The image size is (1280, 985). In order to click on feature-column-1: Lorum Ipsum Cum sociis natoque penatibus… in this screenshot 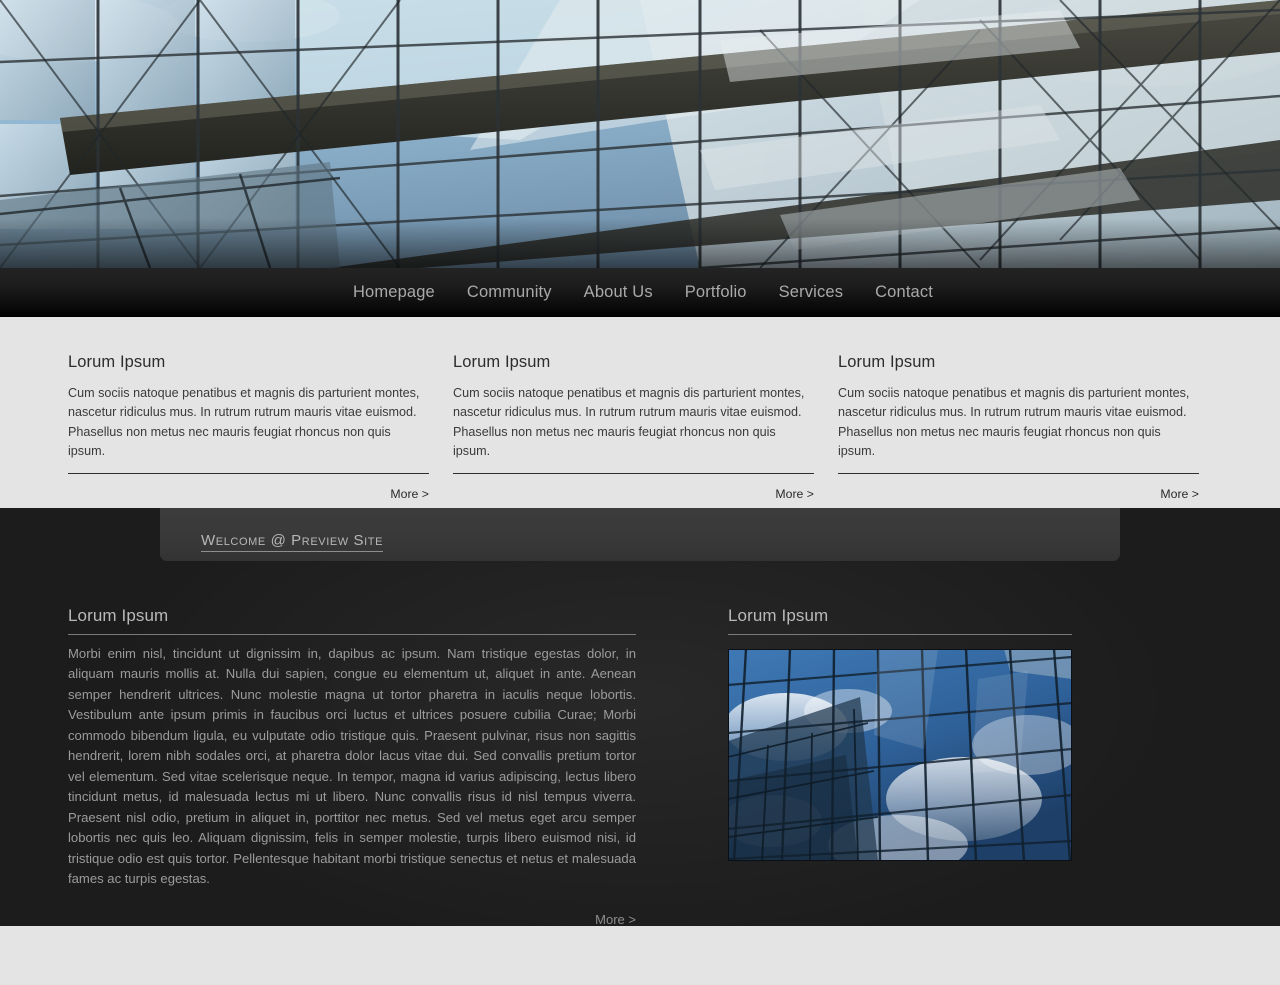, I will do `click(248, 430)`.